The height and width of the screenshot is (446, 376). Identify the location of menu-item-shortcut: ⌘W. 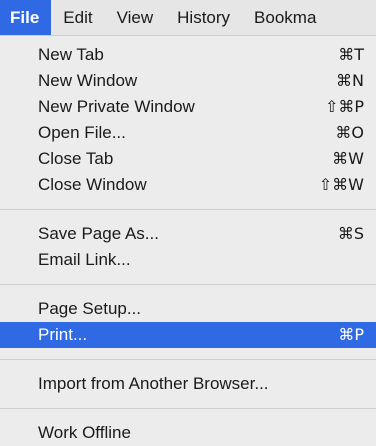
(348, 158).